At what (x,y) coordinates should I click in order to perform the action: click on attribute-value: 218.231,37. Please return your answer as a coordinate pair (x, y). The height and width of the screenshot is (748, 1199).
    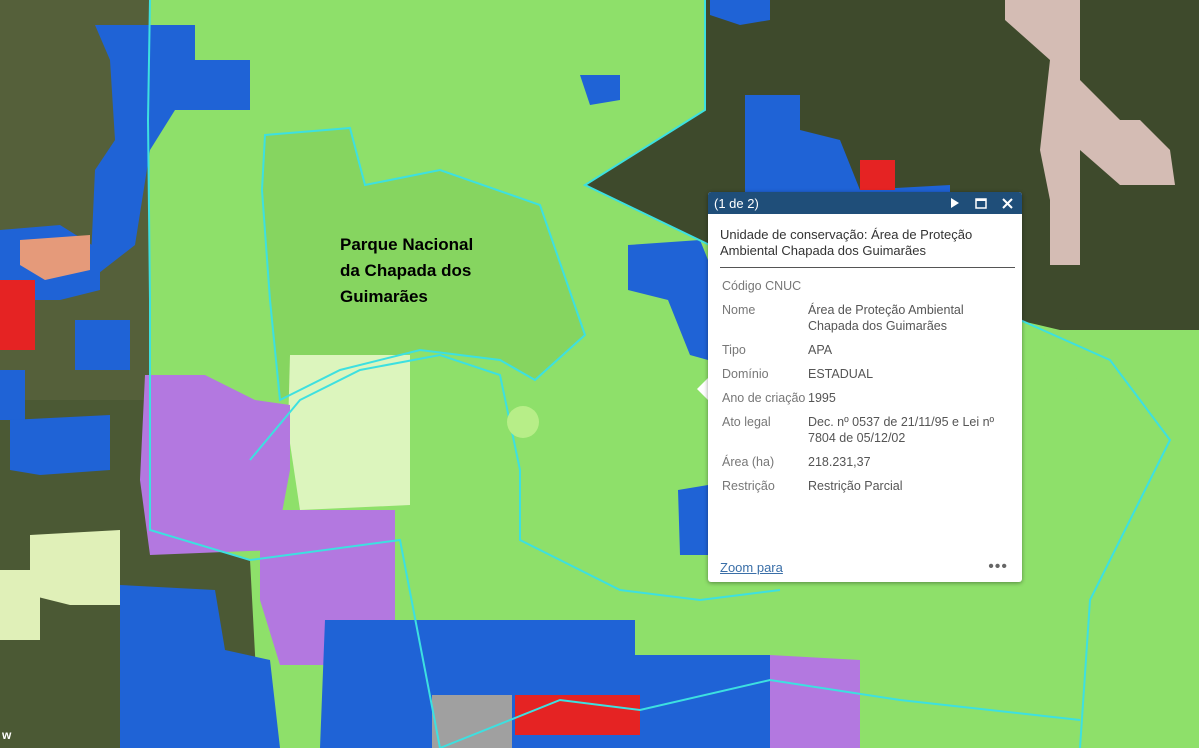
    Looking at the image, I should click on (839, 462).